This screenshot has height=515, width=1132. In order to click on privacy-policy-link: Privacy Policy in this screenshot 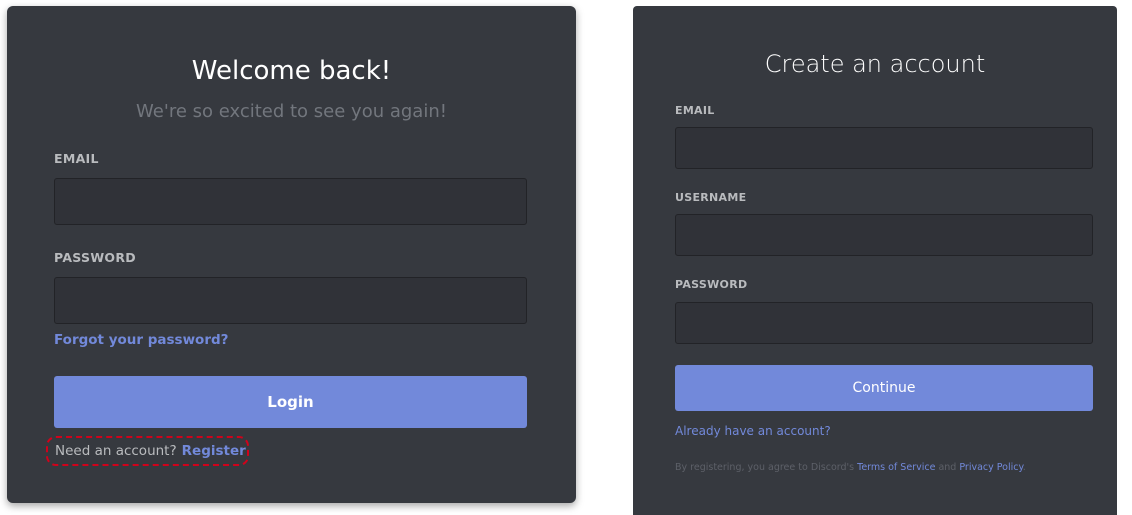, I will do `click(990, 467)`.